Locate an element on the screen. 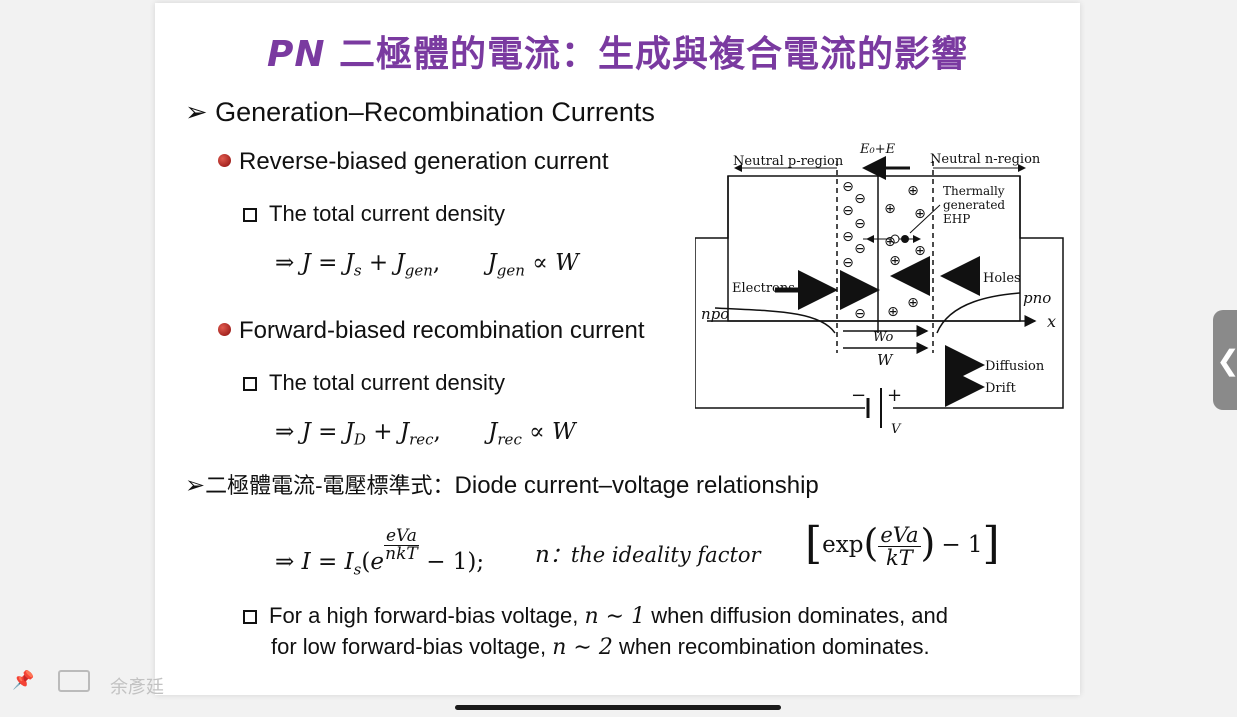 This screenshot has height=717, width=1237. heading-generation-recombination: ➢ Generation–Recombination Currents is located at coordinates (420, 112).